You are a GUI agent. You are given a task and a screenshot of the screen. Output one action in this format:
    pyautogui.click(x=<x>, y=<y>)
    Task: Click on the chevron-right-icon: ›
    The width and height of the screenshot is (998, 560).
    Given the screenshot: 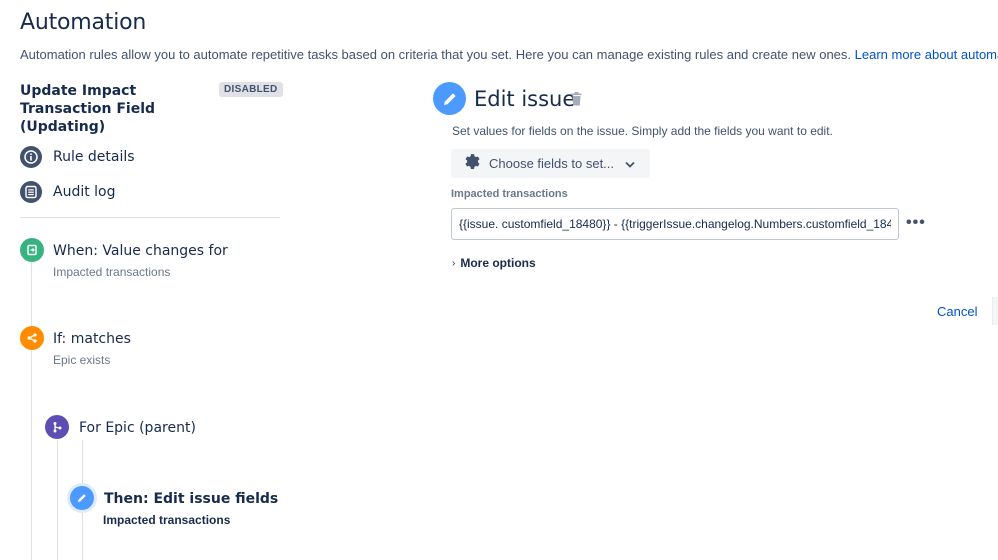 What is the action you would take?
    pyautogui.click(x=454, y=263)
    